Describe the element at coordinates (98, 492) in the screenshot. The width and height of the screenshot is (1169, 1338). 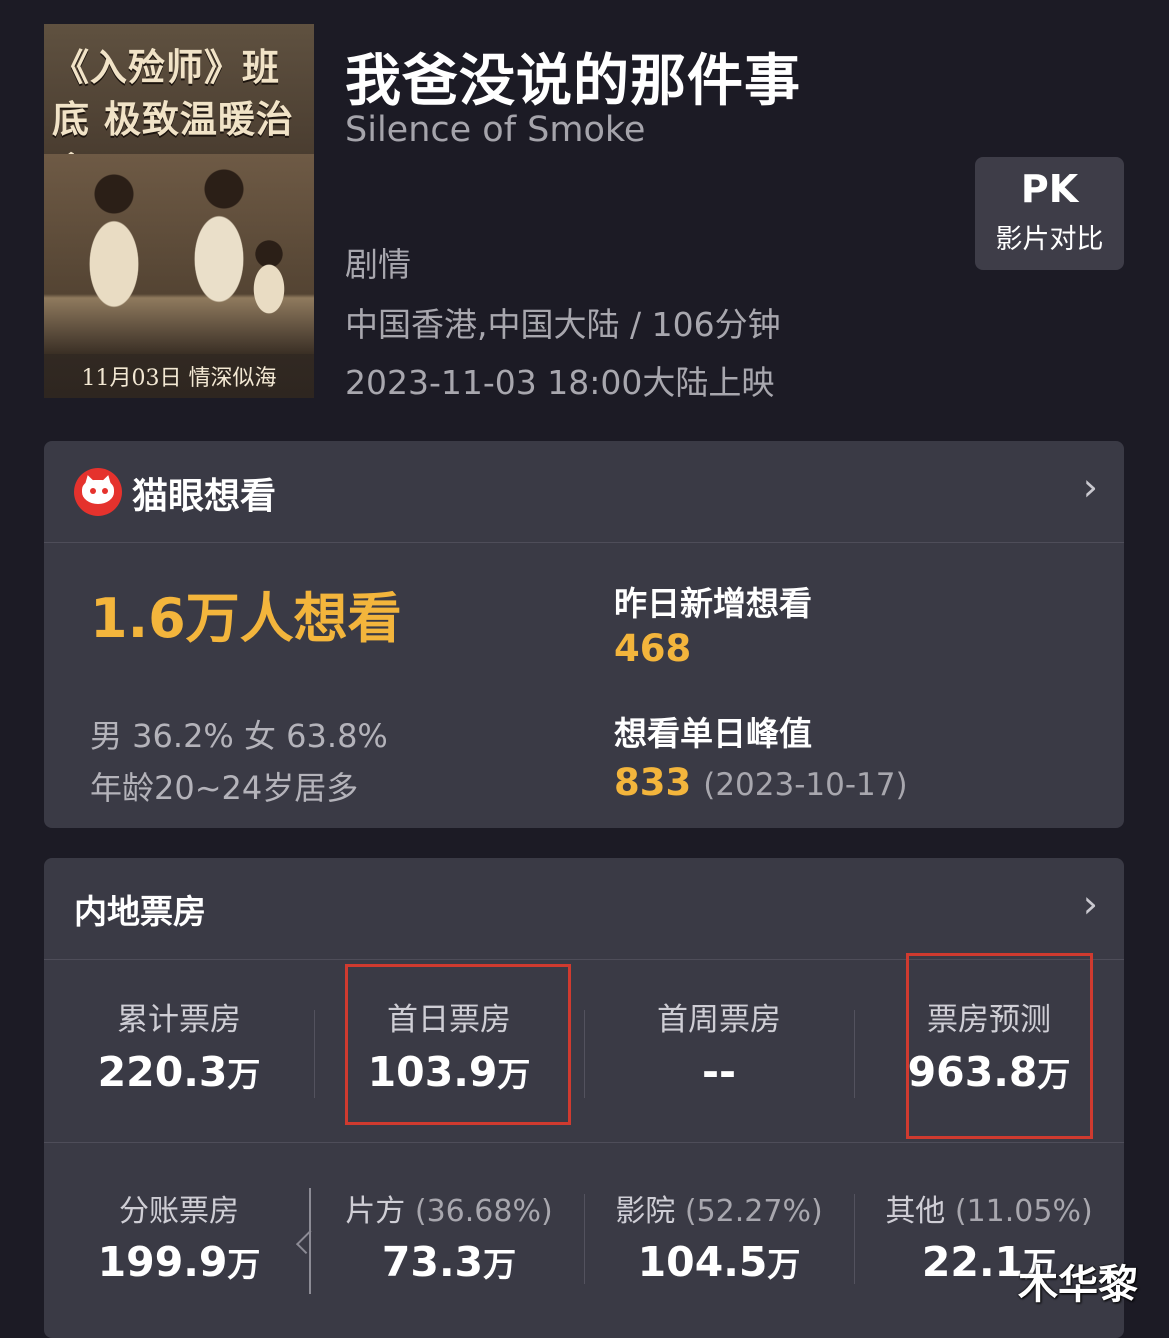
I see `maoyan-cat-icon` at that location.